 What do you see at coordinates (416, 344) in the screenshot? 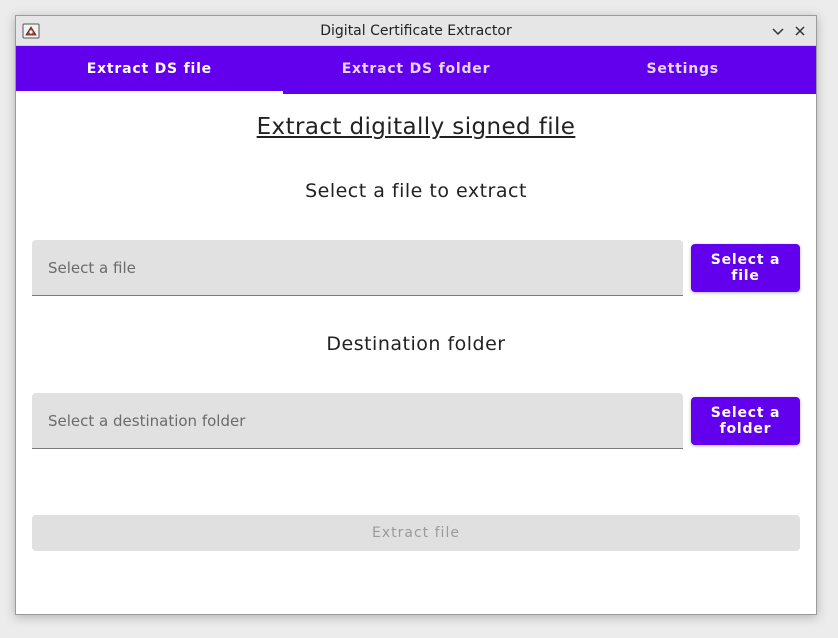
I see `folder-section-label: Destination folder` at bounding box center [416, 344].